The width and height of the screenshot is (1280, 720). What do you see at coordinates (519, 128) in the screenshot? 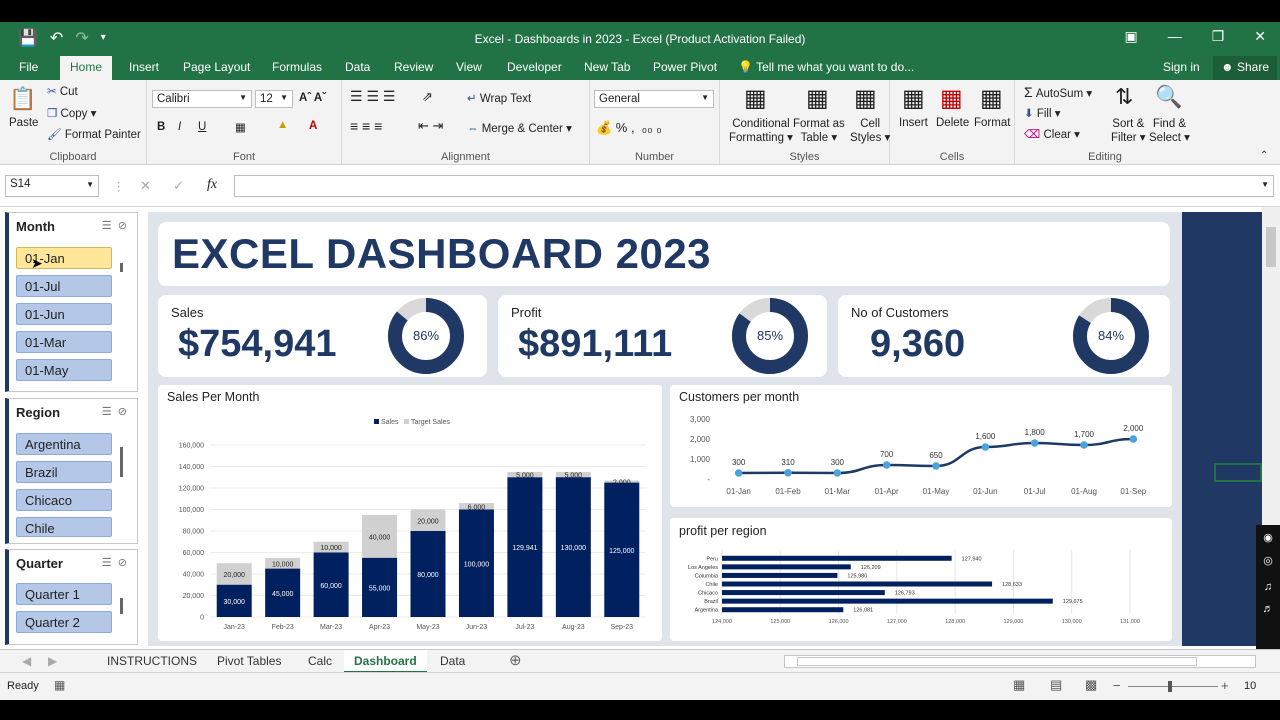
I see `merge-center-button: ⇔ Merge & Center ▾` at bounding box center [519, 128].